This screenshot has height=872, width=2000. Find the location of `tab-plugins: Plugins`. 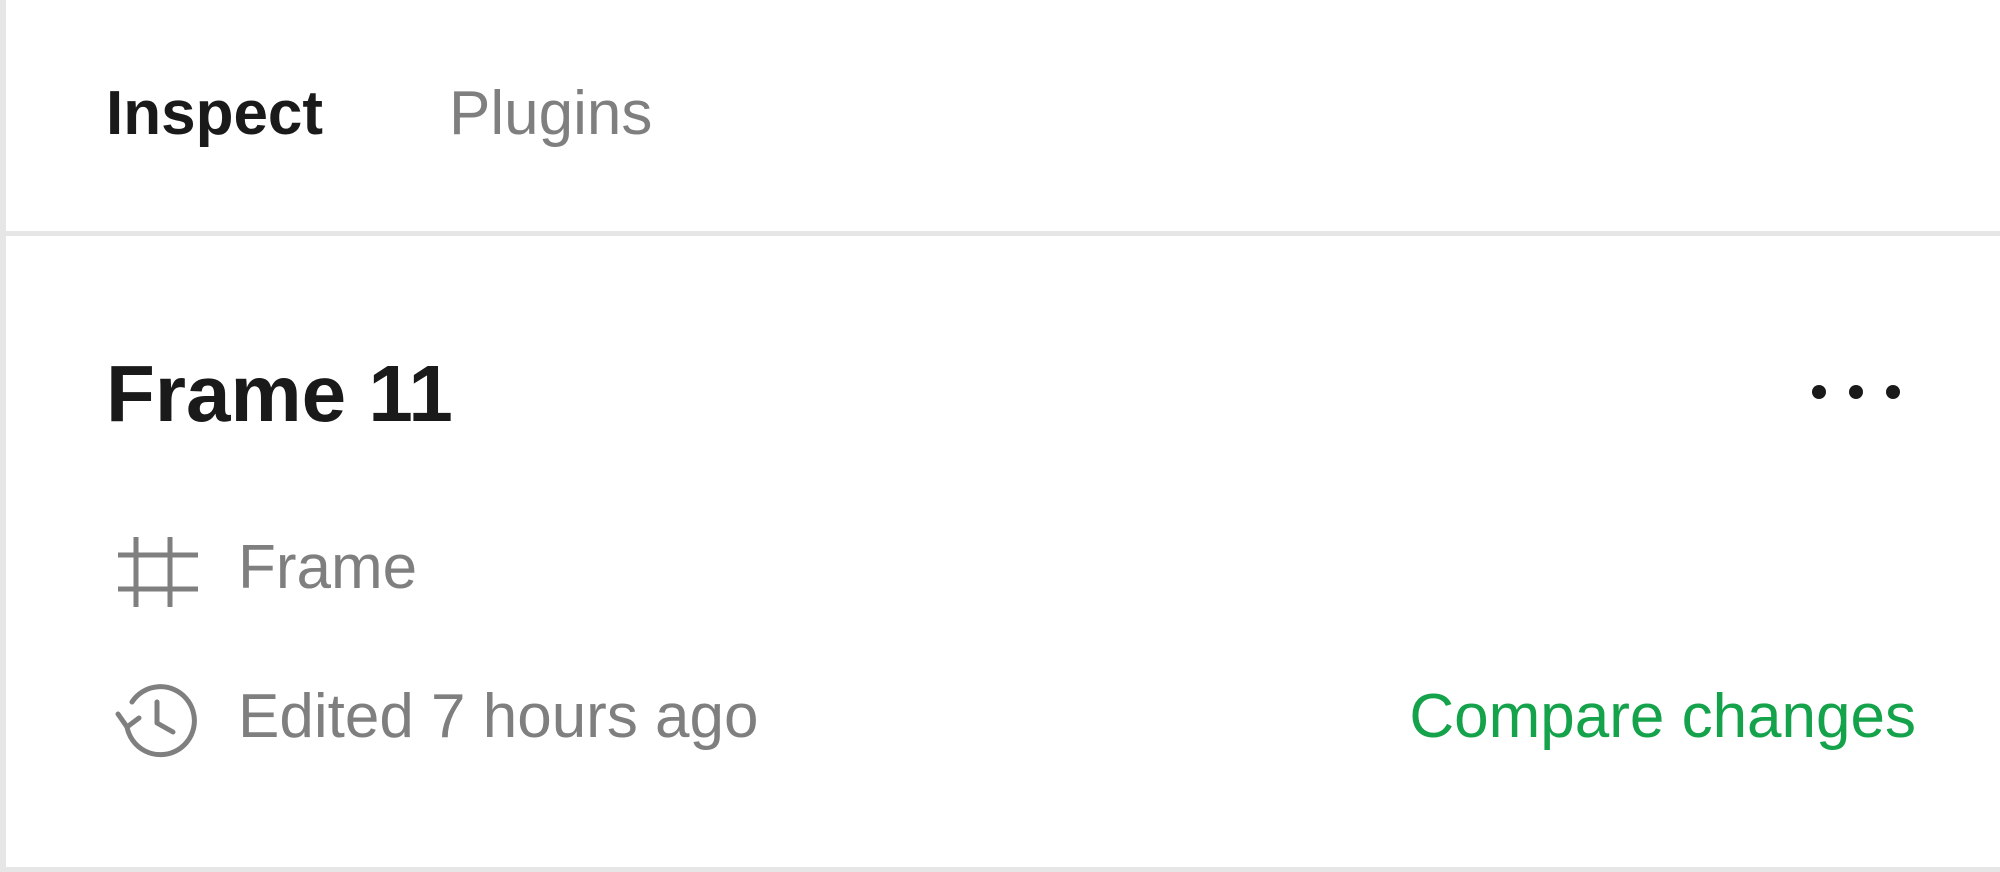

tab-plugins: Plugins is located at coordinates (550, 114).